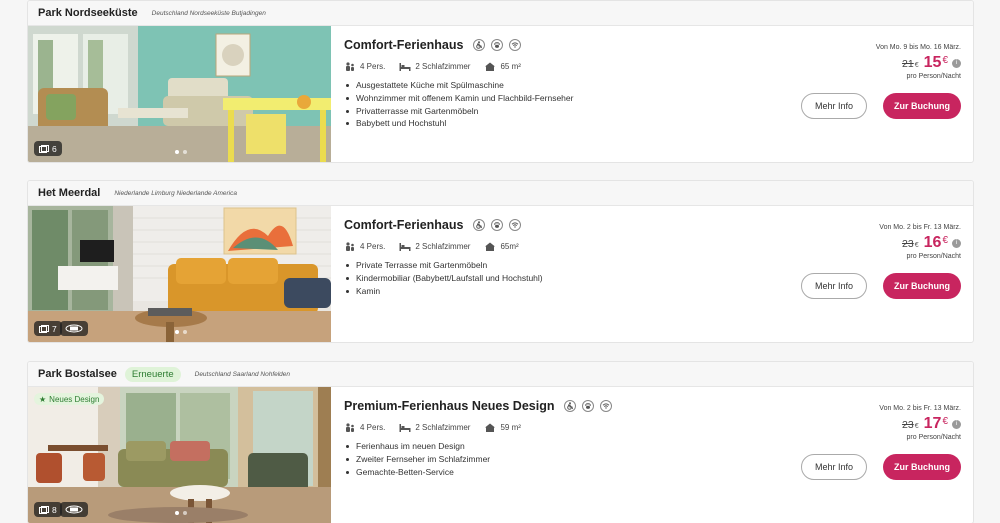 Image resolution: width=1000 pixels, height=523 pixels. I want to click on photo-count: 7, so click(54, 328).